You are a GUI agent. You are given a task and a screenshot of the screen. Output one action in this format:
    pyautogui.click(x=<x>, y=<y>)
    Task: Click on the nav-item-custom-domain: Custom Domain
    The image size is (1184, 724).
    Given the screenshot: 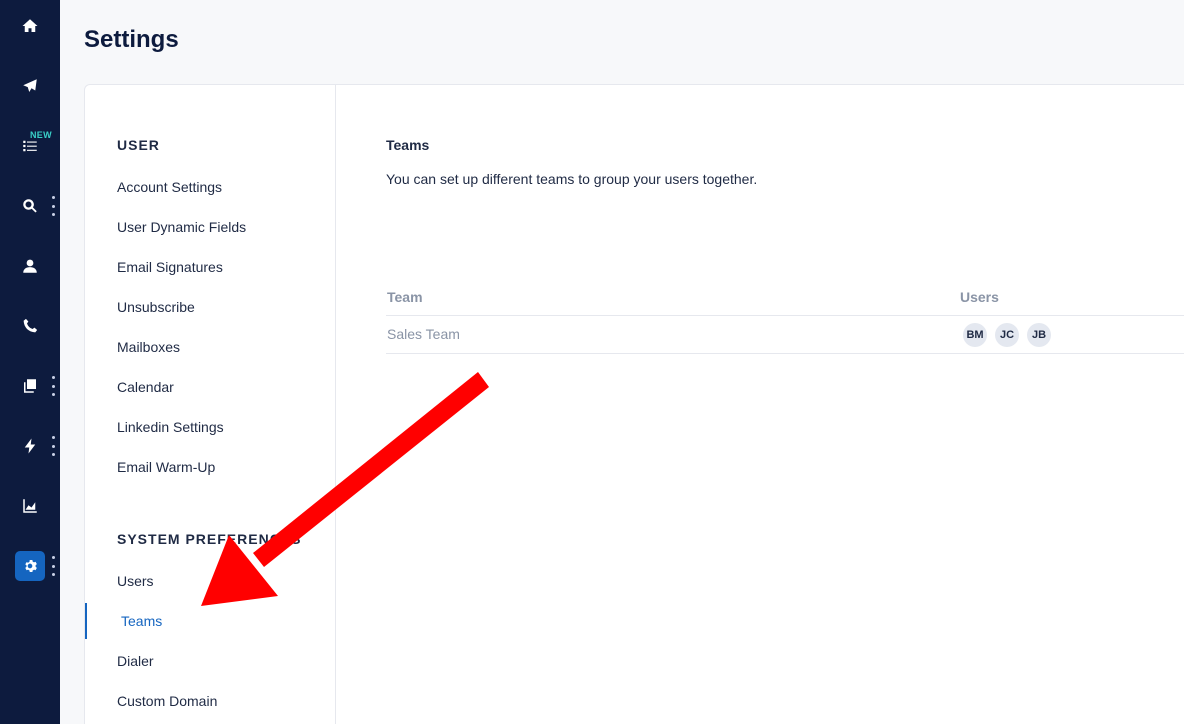 What is the action you would take?
    pyautogui.click(x=167, y=701)
    